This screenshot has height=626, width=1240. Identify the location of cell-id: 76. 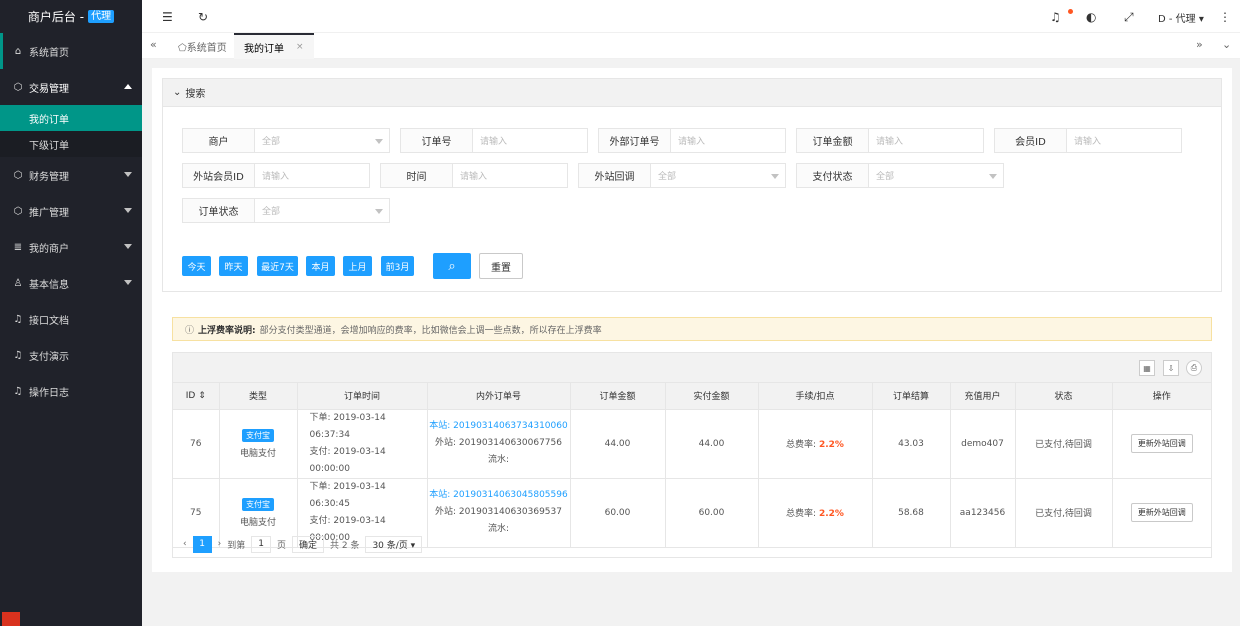
(196, 444).